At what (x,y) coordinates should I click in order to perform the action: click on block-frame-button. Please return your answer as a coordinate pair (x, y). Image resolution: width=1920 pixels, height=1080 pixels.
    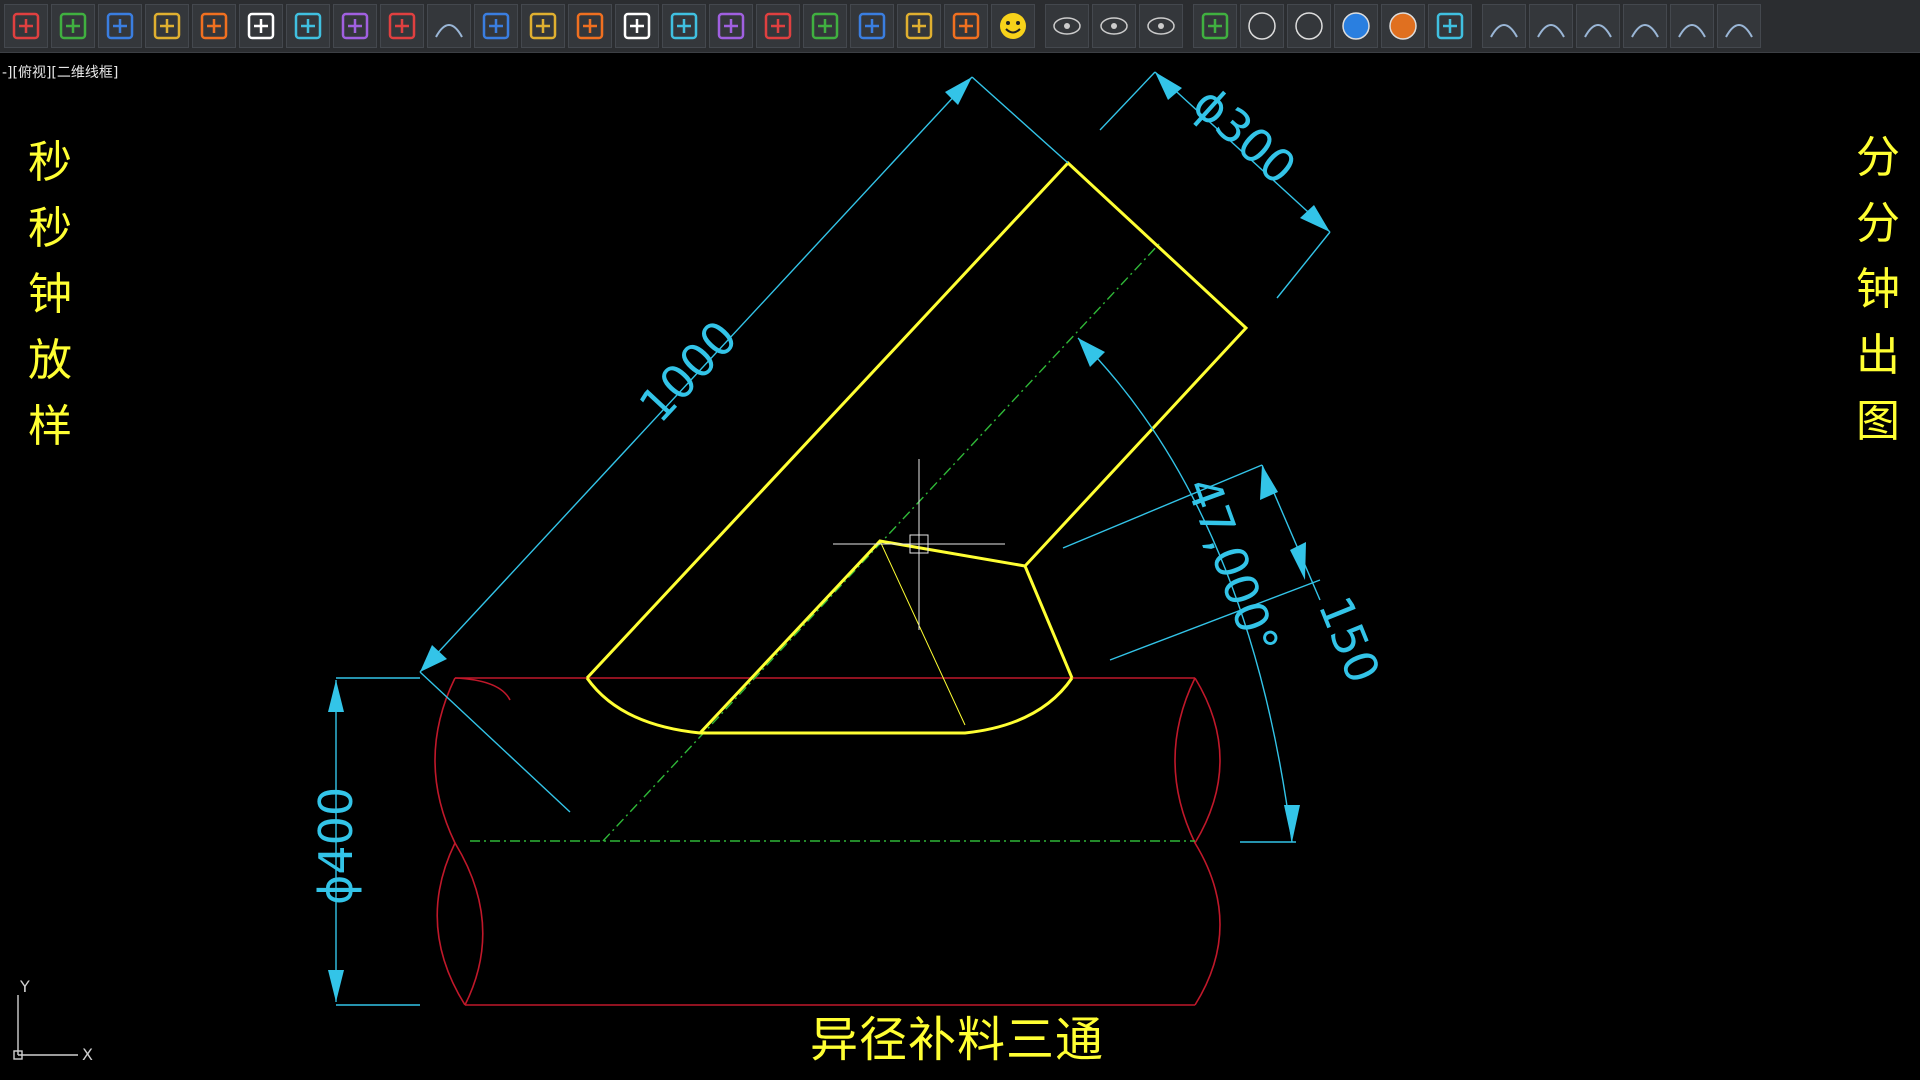
    Looking at the image, I should click on (73, 26).